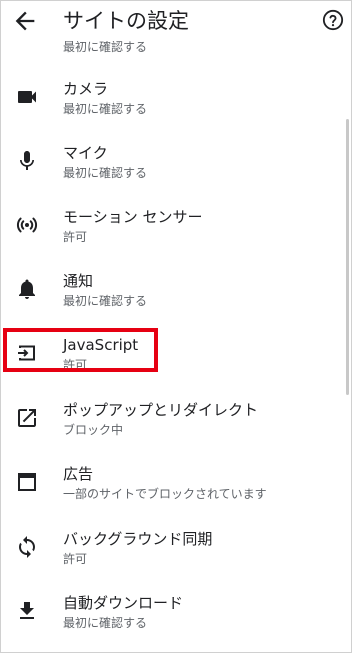 The width and height of the screenshot is (352, 653). I want to click on page-title: サイトの設定, so click(126, 21).